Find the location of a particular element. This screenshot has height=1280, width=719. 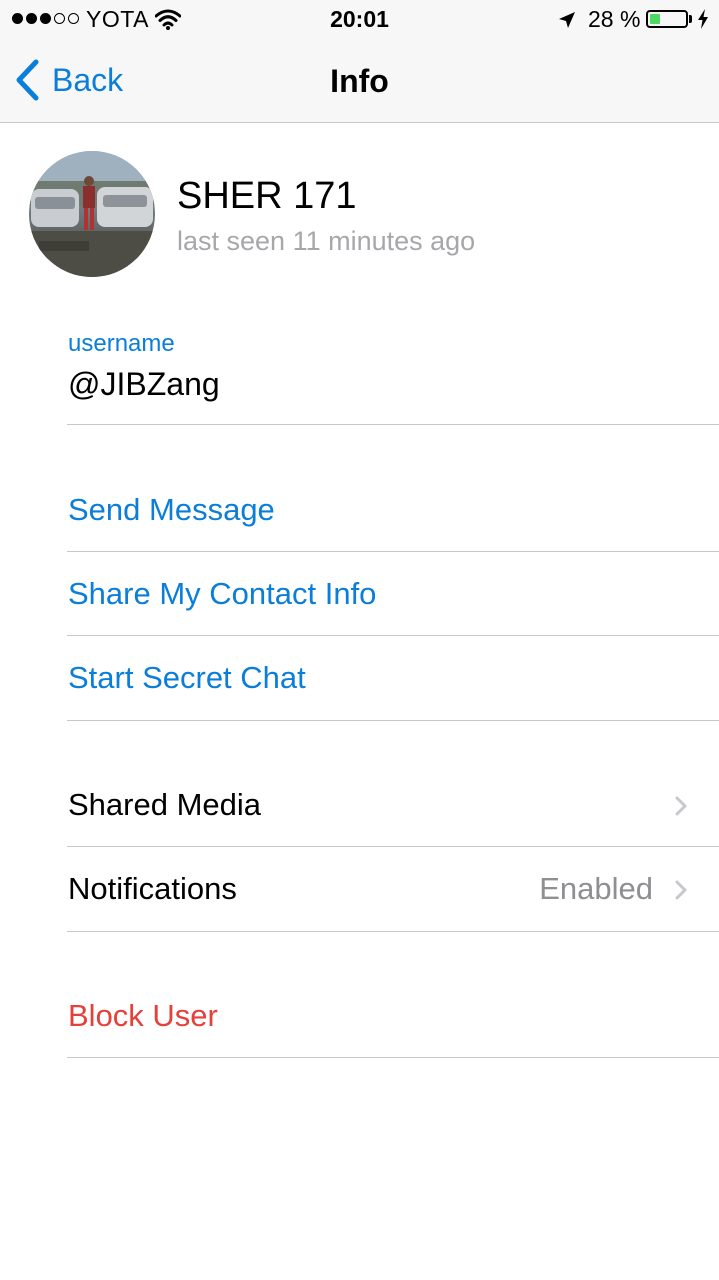

avatar-photo is located at coordinates (92, 214).